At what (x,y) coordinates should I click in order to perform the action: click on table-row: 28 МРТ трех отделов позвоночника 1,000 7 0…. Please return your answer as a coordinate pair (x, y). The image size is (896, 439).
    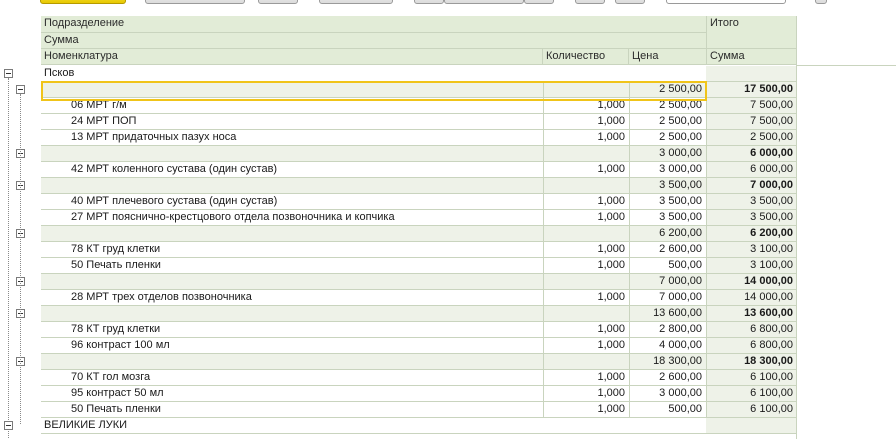
    Looking at the image, I should click on (418, 298).